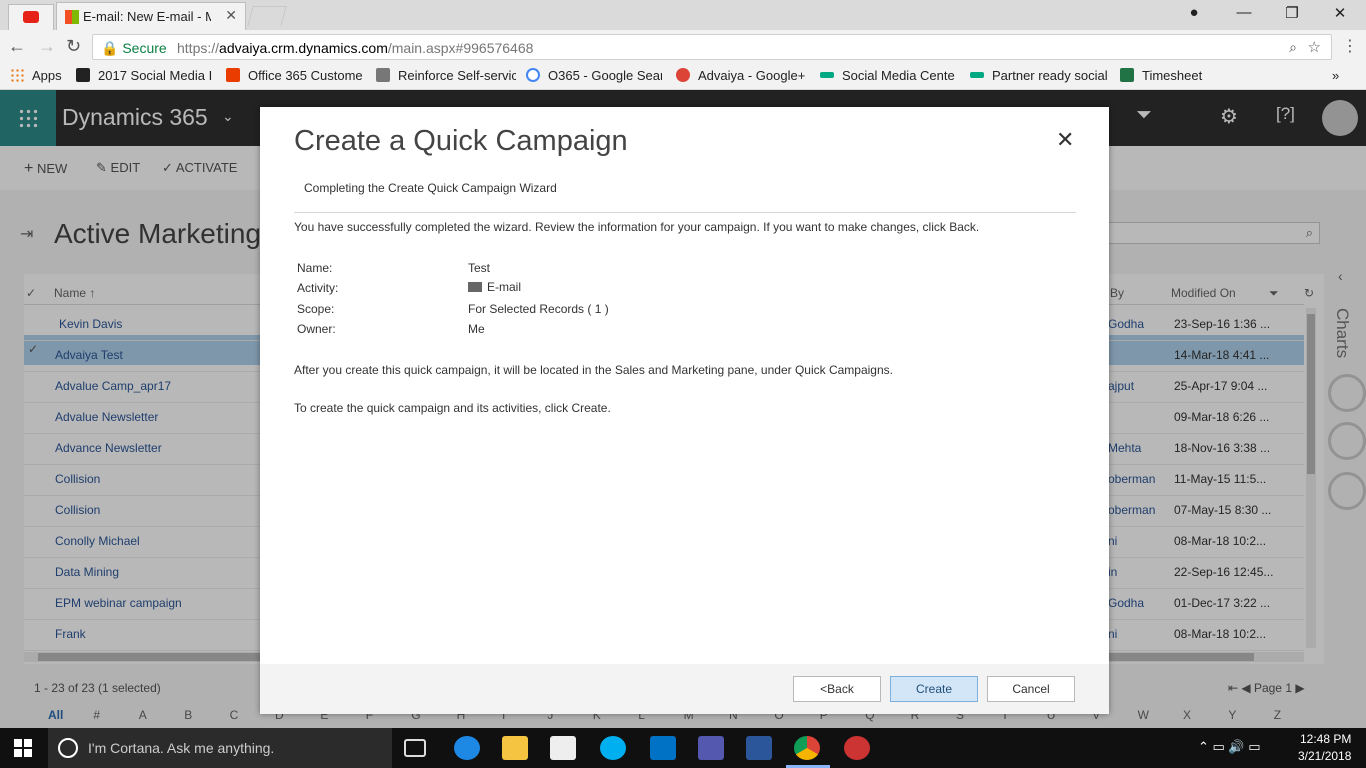 The width and height of the screenshot is (1366, 768). What do you see at coordinates (1325, 739) in the screenshot?
I see `clock-time: 12:48 PM` at bounding box center [1325, 739].